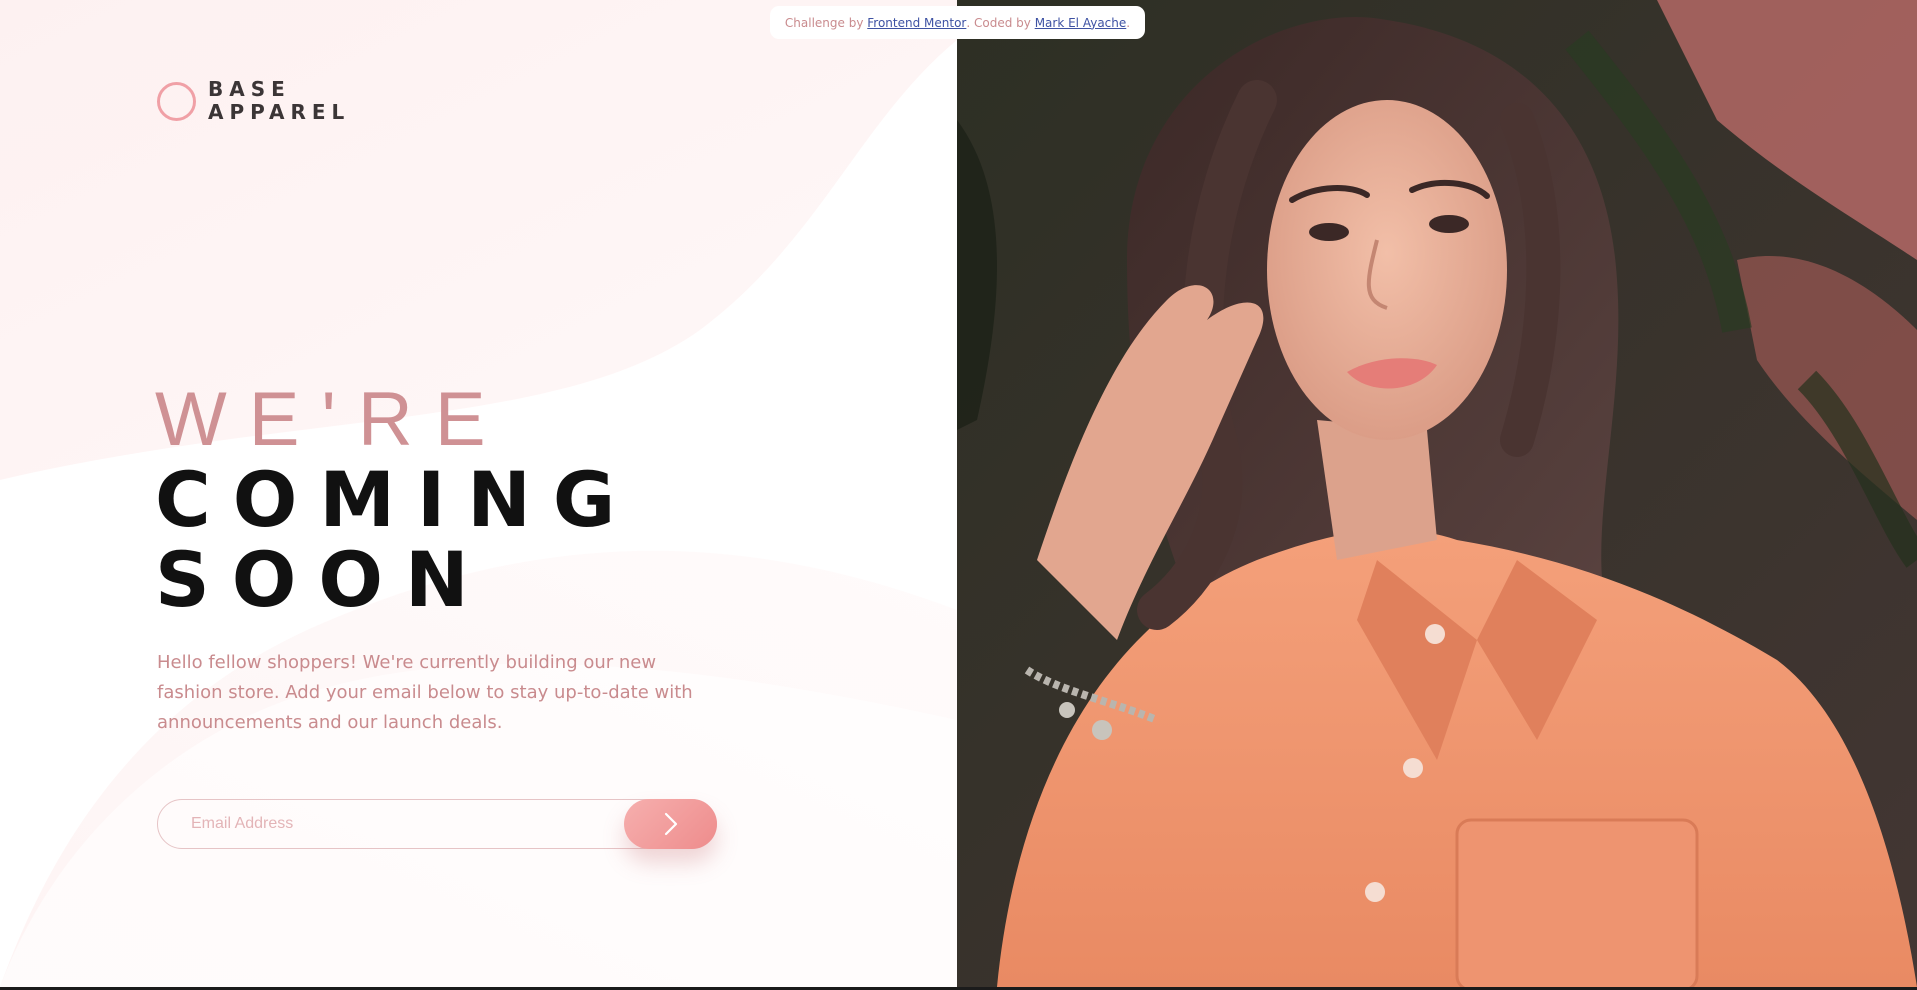 Image resolution: width=1917 pixels, height=990 pixels. Describe the element at coordinates (323, 579) in the screenshot. I see `headline-line-3: SOON` at that location.